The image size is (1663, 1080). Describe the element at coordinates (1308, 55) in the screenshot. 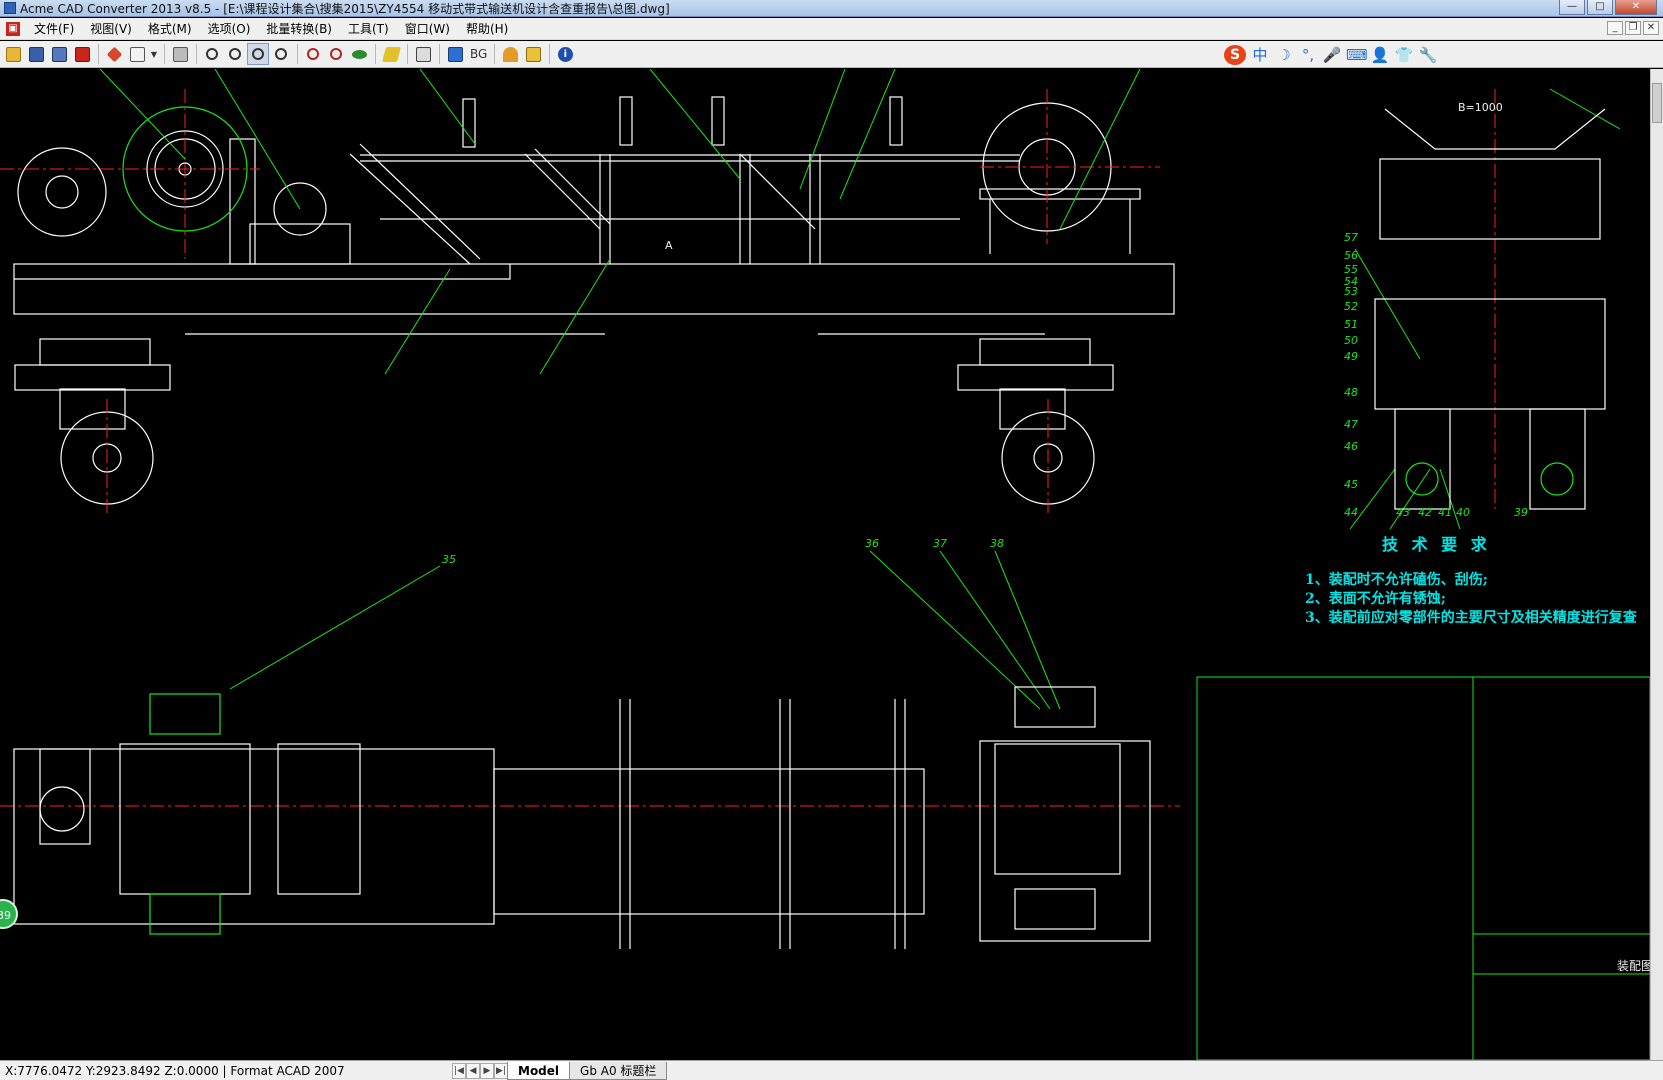

I see `ime-punctuation-icon: °,` at that location.